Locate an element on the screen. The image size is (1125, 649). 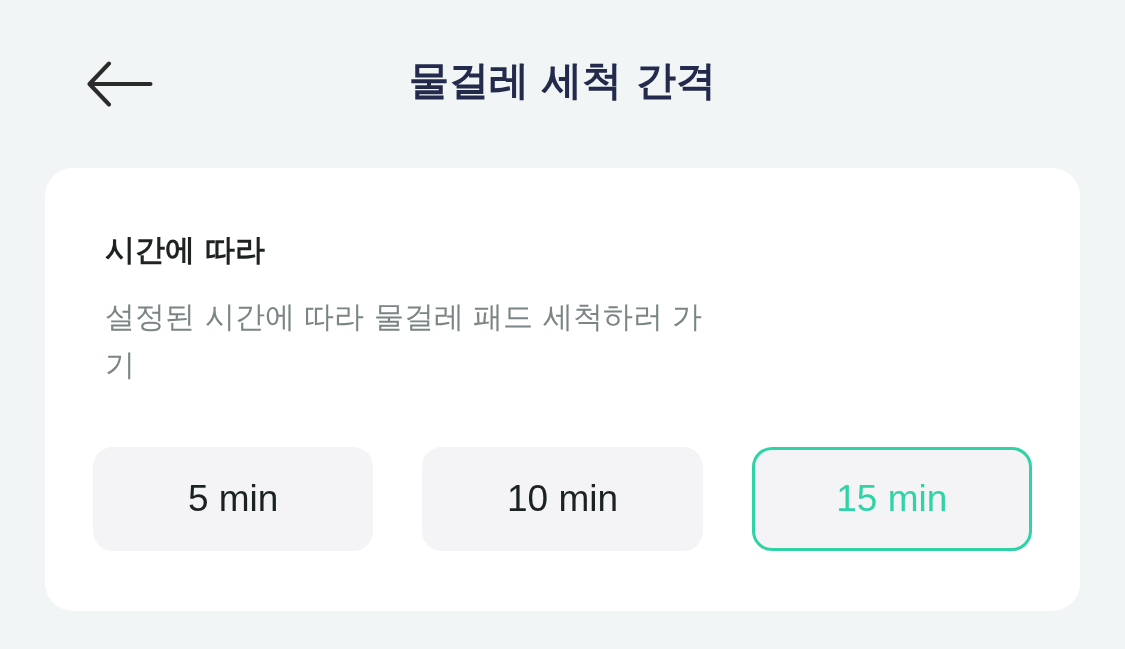
interval-option-button: 5 min is located at coordinates (233, 499).